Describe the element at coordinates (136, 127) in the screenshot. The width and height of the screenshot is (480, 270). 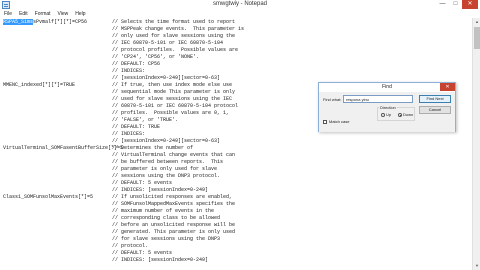
I see `code-comment: // DEFAULT: TRUE` at that location.